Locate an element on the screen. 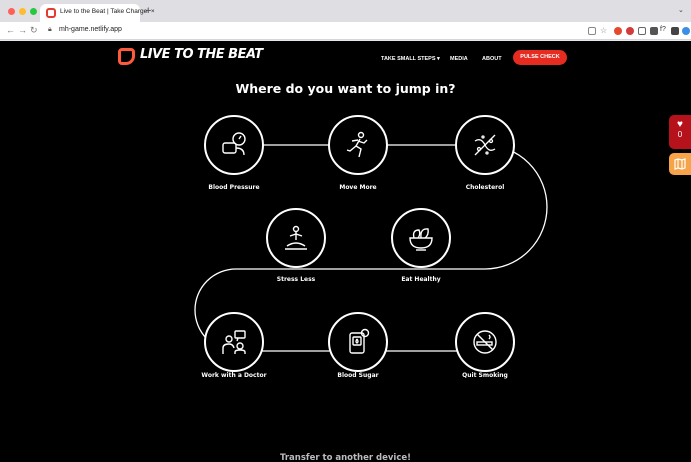 Image resolution: width=691 pixels, height=462 pixels. node-stress-less is located at coordinates (296, 238).